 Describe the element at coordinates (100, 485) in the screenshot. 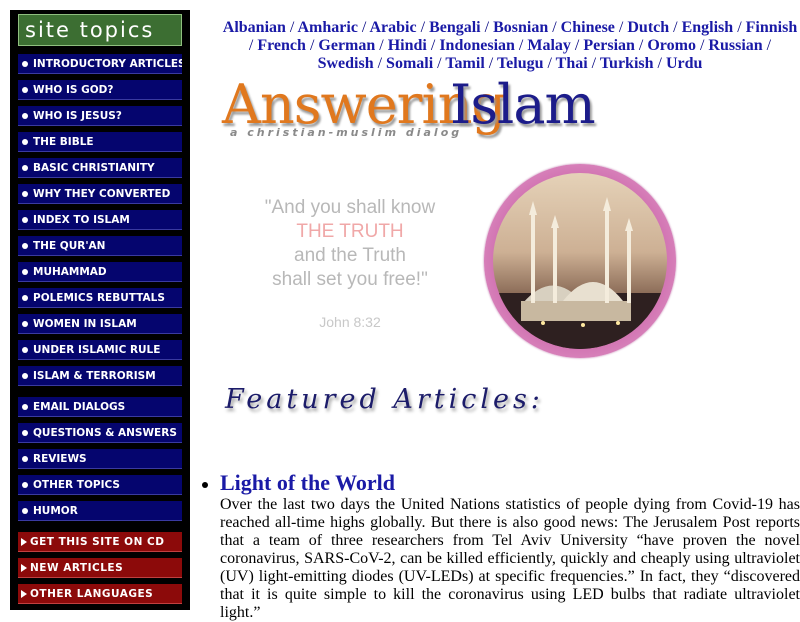

I see `nav-item-other-topics: OTHER TOPICS` at that location.